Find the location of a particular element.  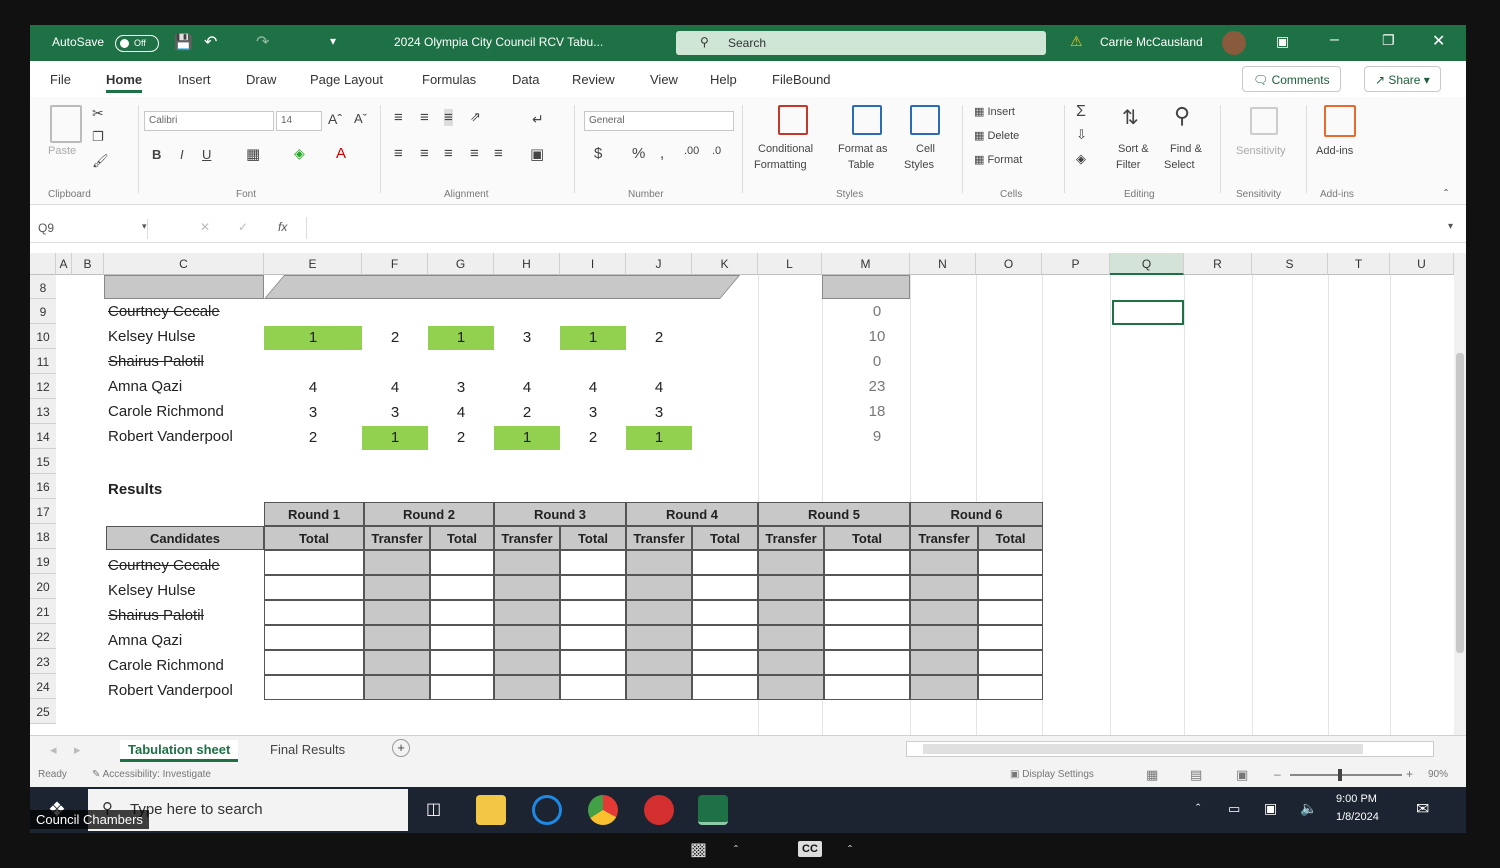

row-header: 14 is located at coordinates (43, 436).